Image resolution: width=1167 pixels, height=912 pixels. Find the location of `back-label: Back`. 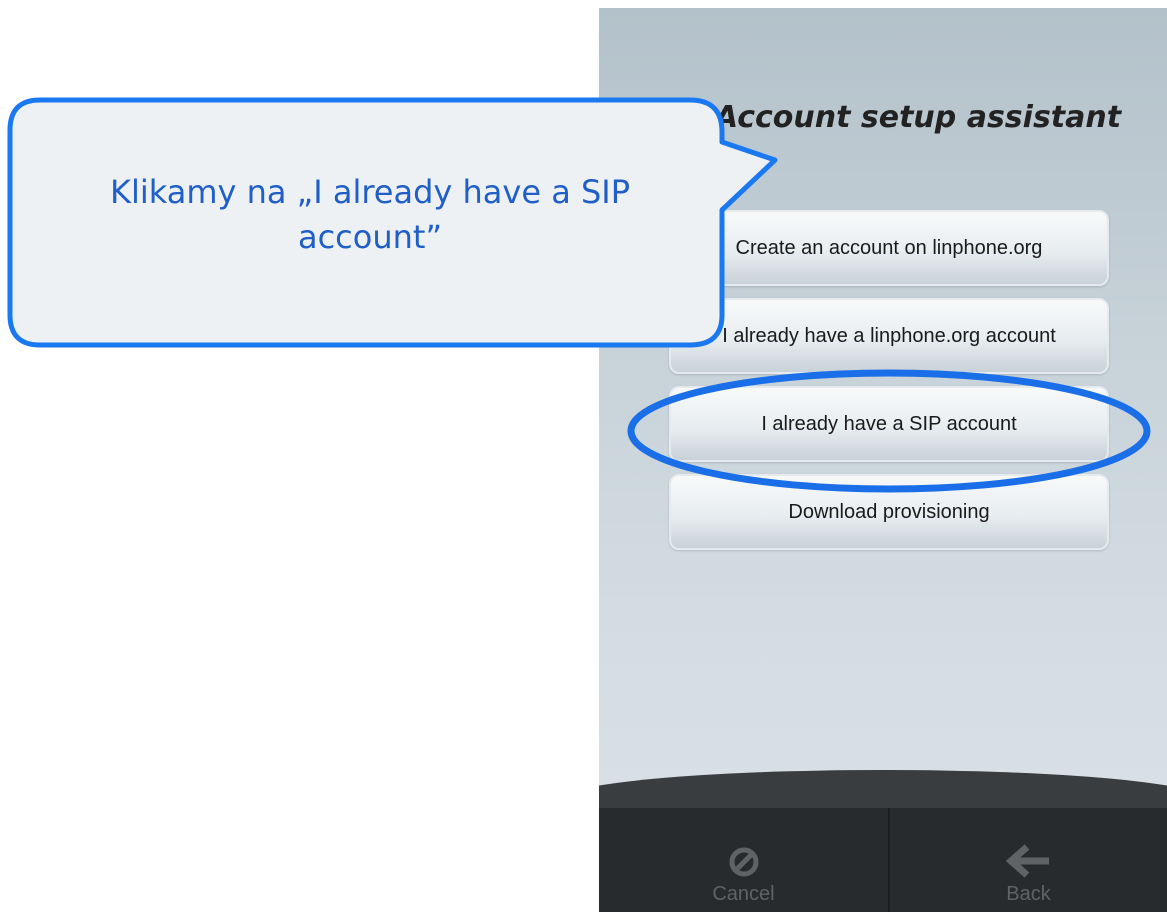

back-label: Back is located at coordinates (1028, 894).